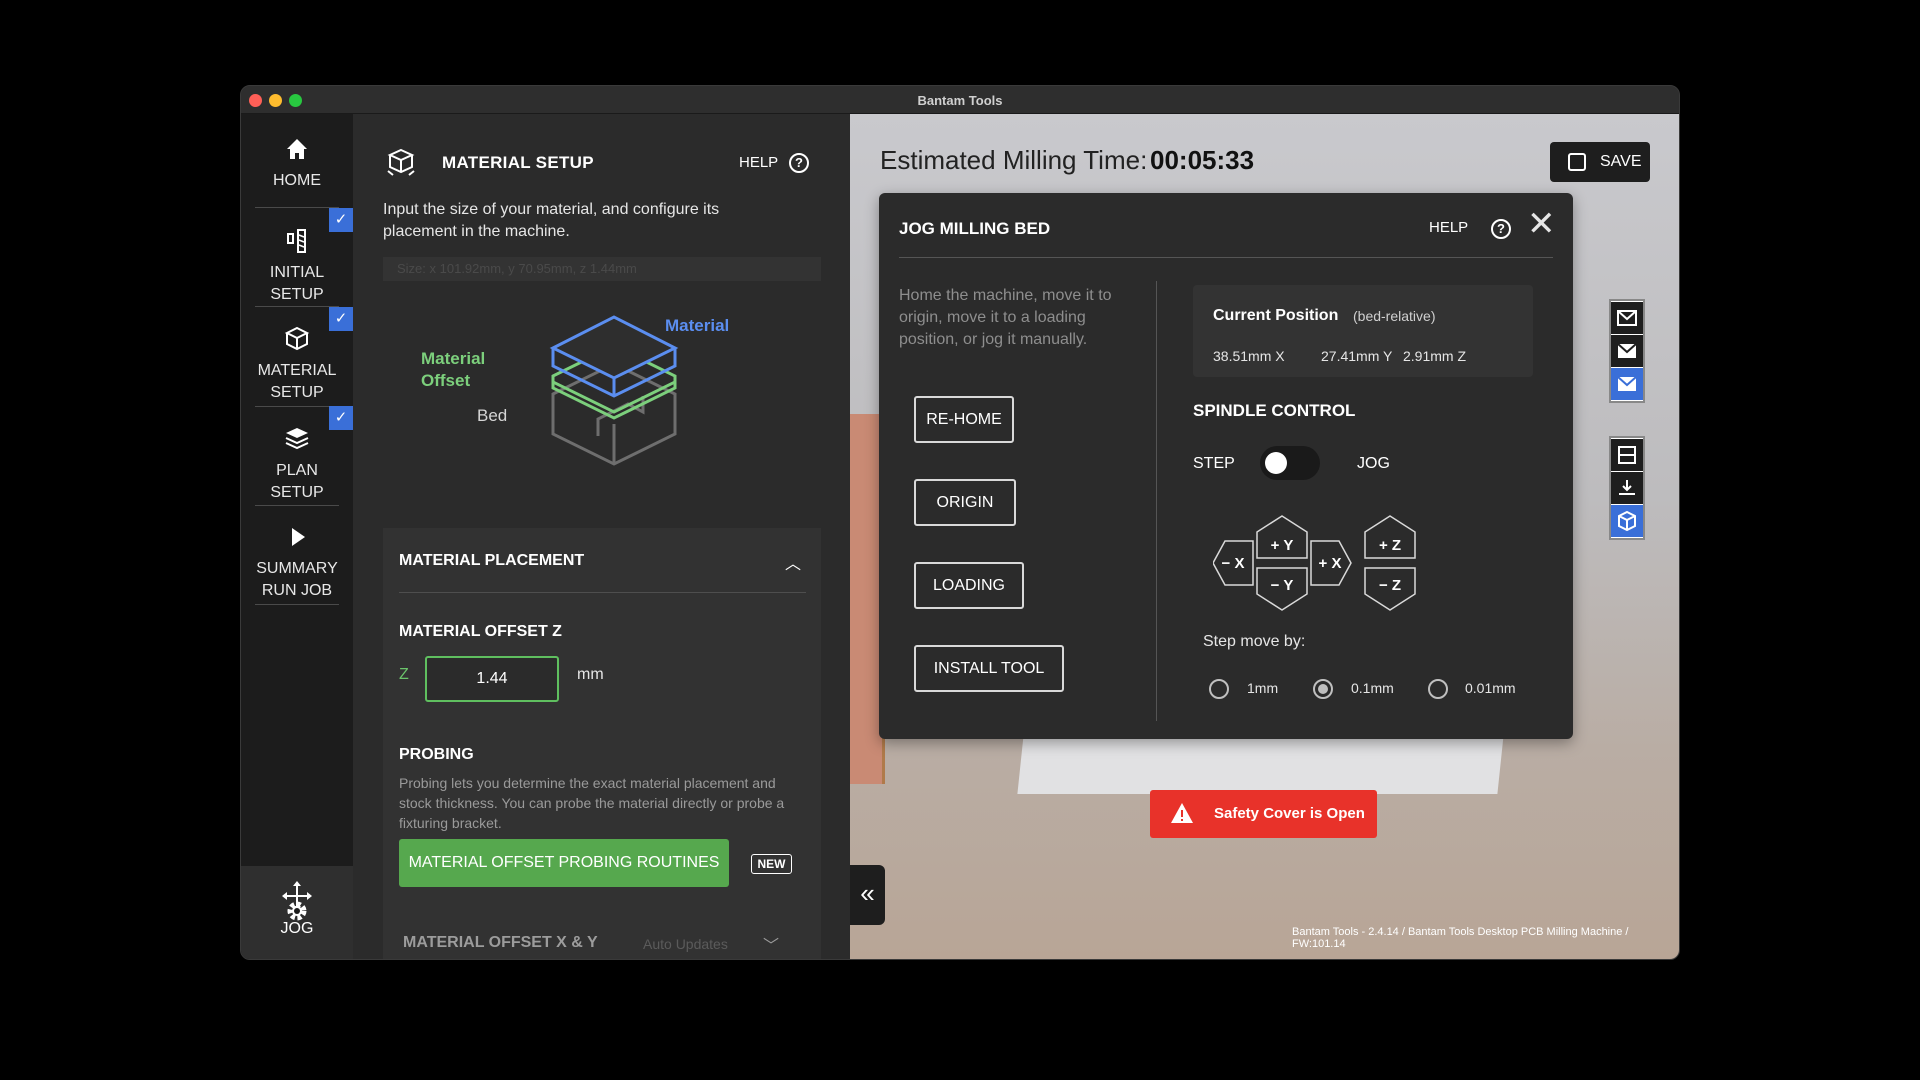 This screenshot has width=1920, height=1080. Describe the element at coordinates (964, 419) in the screenshot. I see `rehome-button: RE-HOME` at that location.